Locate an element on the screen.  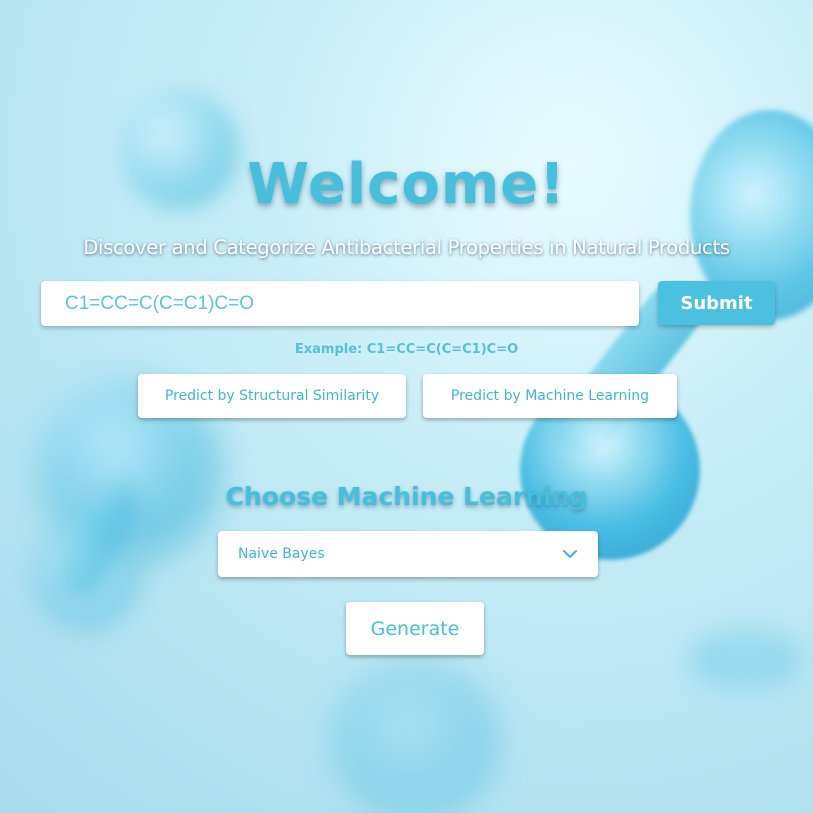
page-title: Welcome! is located at coordinates (406, 184).